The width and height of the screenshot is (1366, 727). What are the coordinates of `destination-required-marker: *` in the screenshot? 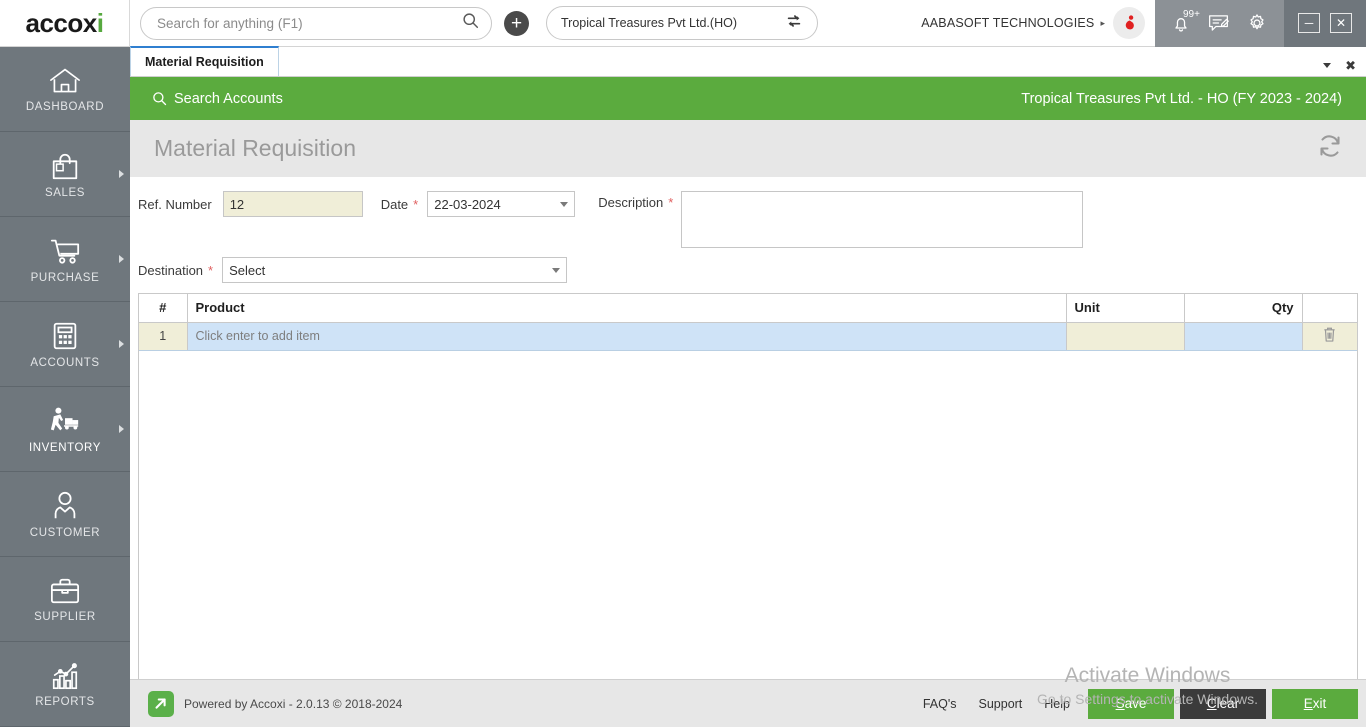 It's located at (211, 270).